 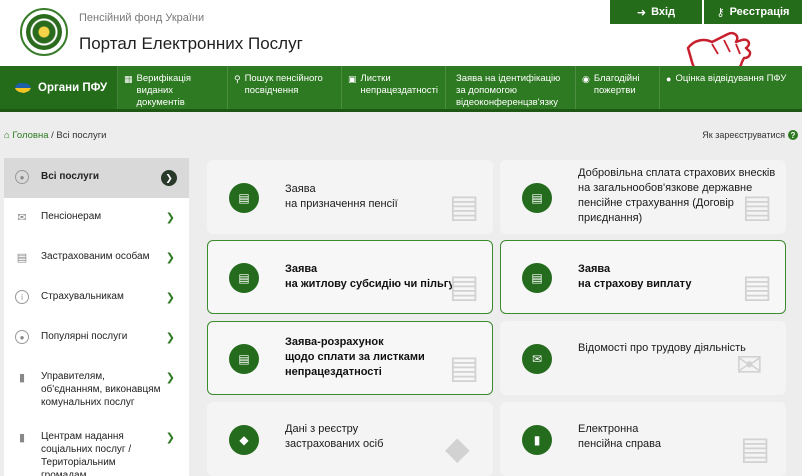 I want to click on info-icon: i, so click(x=22, y=297).